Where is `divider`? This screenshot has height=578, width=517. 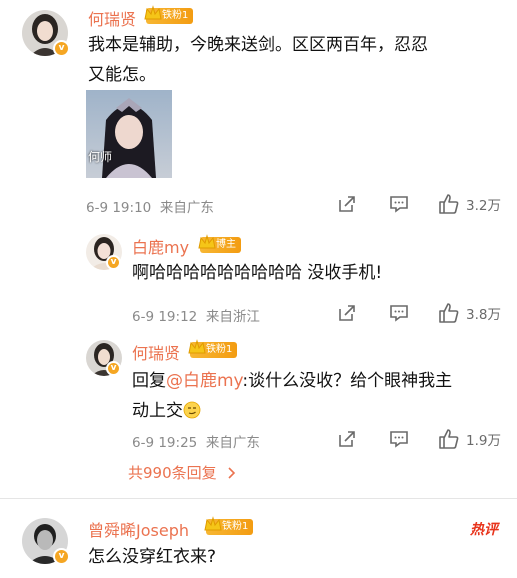
divider is located at coordinates (258, 498).